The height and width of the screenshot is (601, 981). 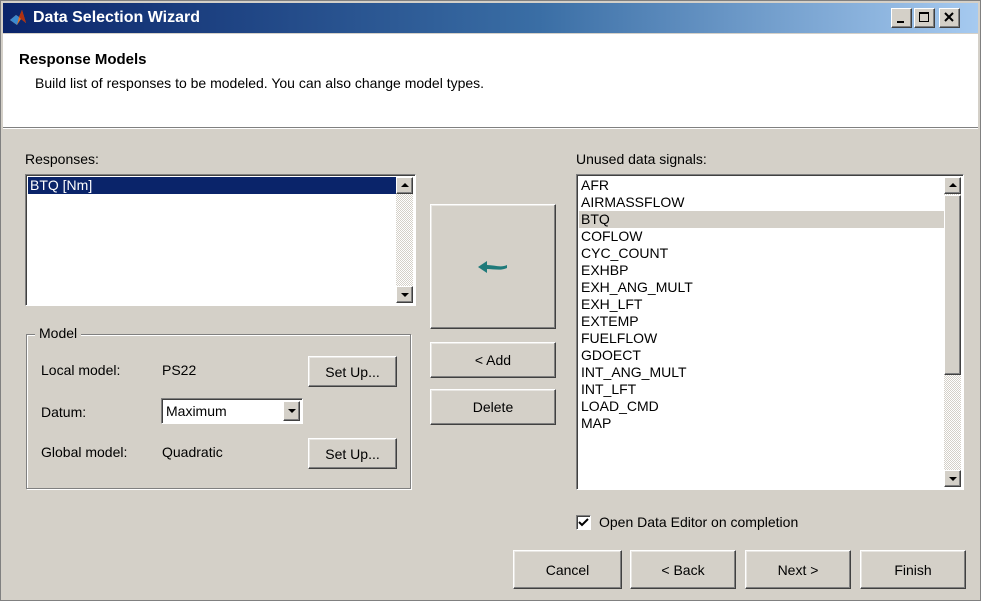 What do you see at coordinates (58, 333) in the screenshot?
I see `model-group-legend: Model` at bounding box center [58, 333].